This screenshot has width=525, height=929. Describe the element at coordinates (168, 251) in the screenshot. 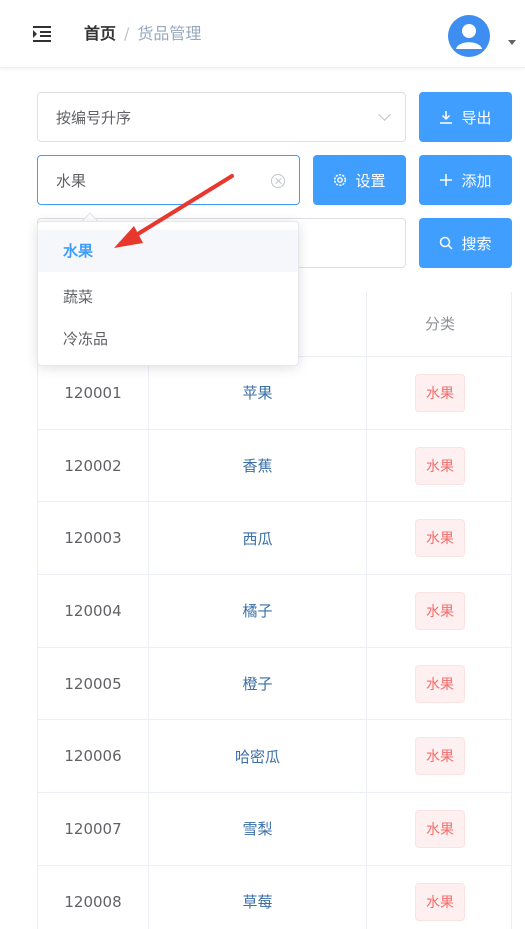

I see `dropdown-option: 水果` at that location.